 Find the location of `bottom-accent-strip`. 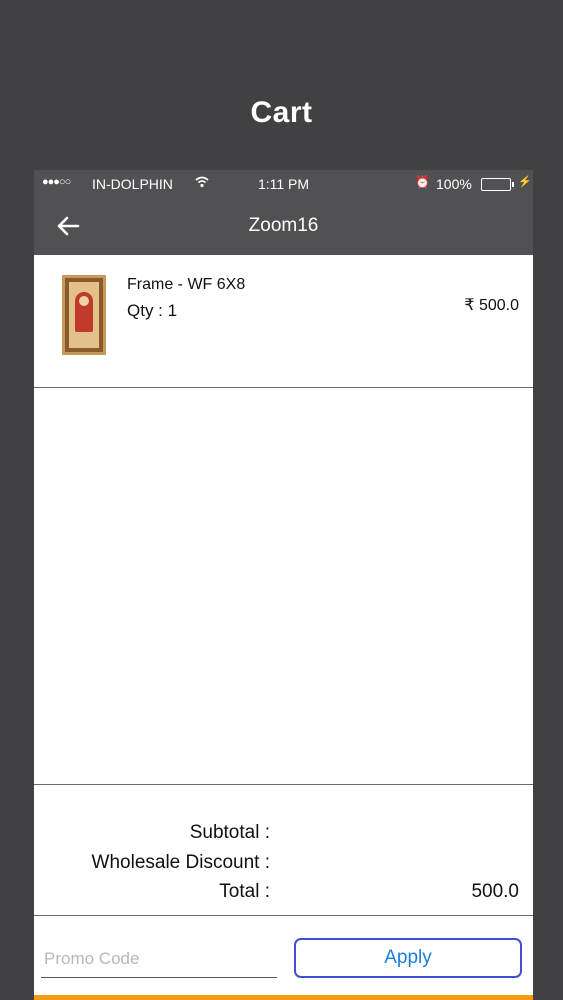

bottom-accent-strip is located at coordinates (283, 997).